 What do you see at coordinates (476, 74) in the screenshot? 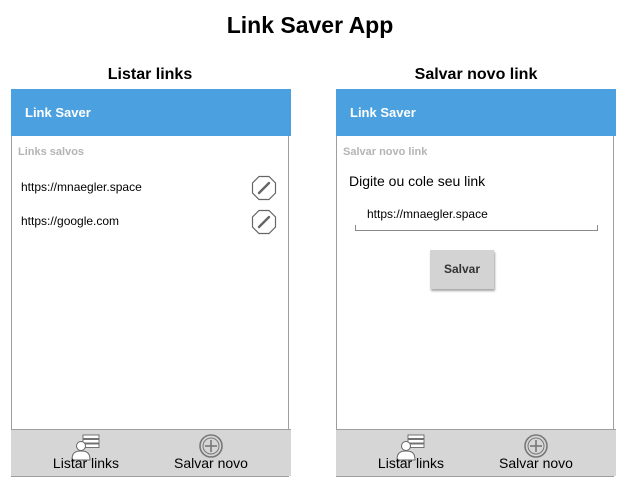
I see `screen-title-save: Salvar novo link` at bounding box center [476, 74].